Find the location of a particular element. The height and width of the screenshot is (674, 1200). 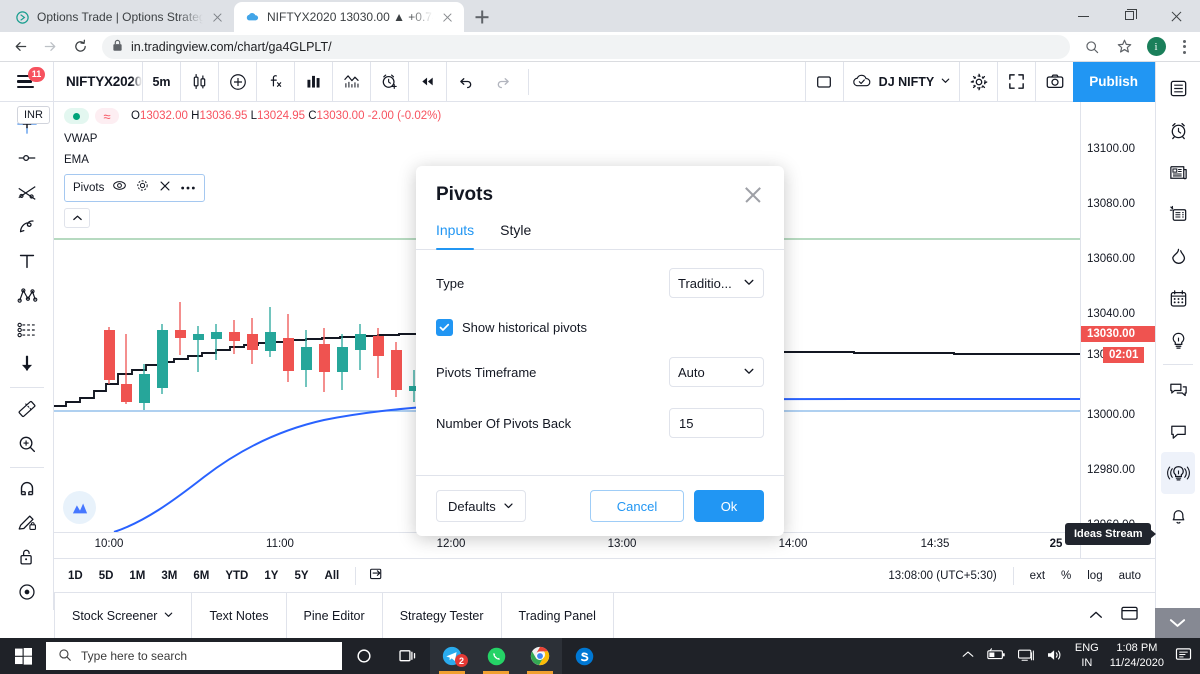

new-tab-button is located at coordinates (482, 17).